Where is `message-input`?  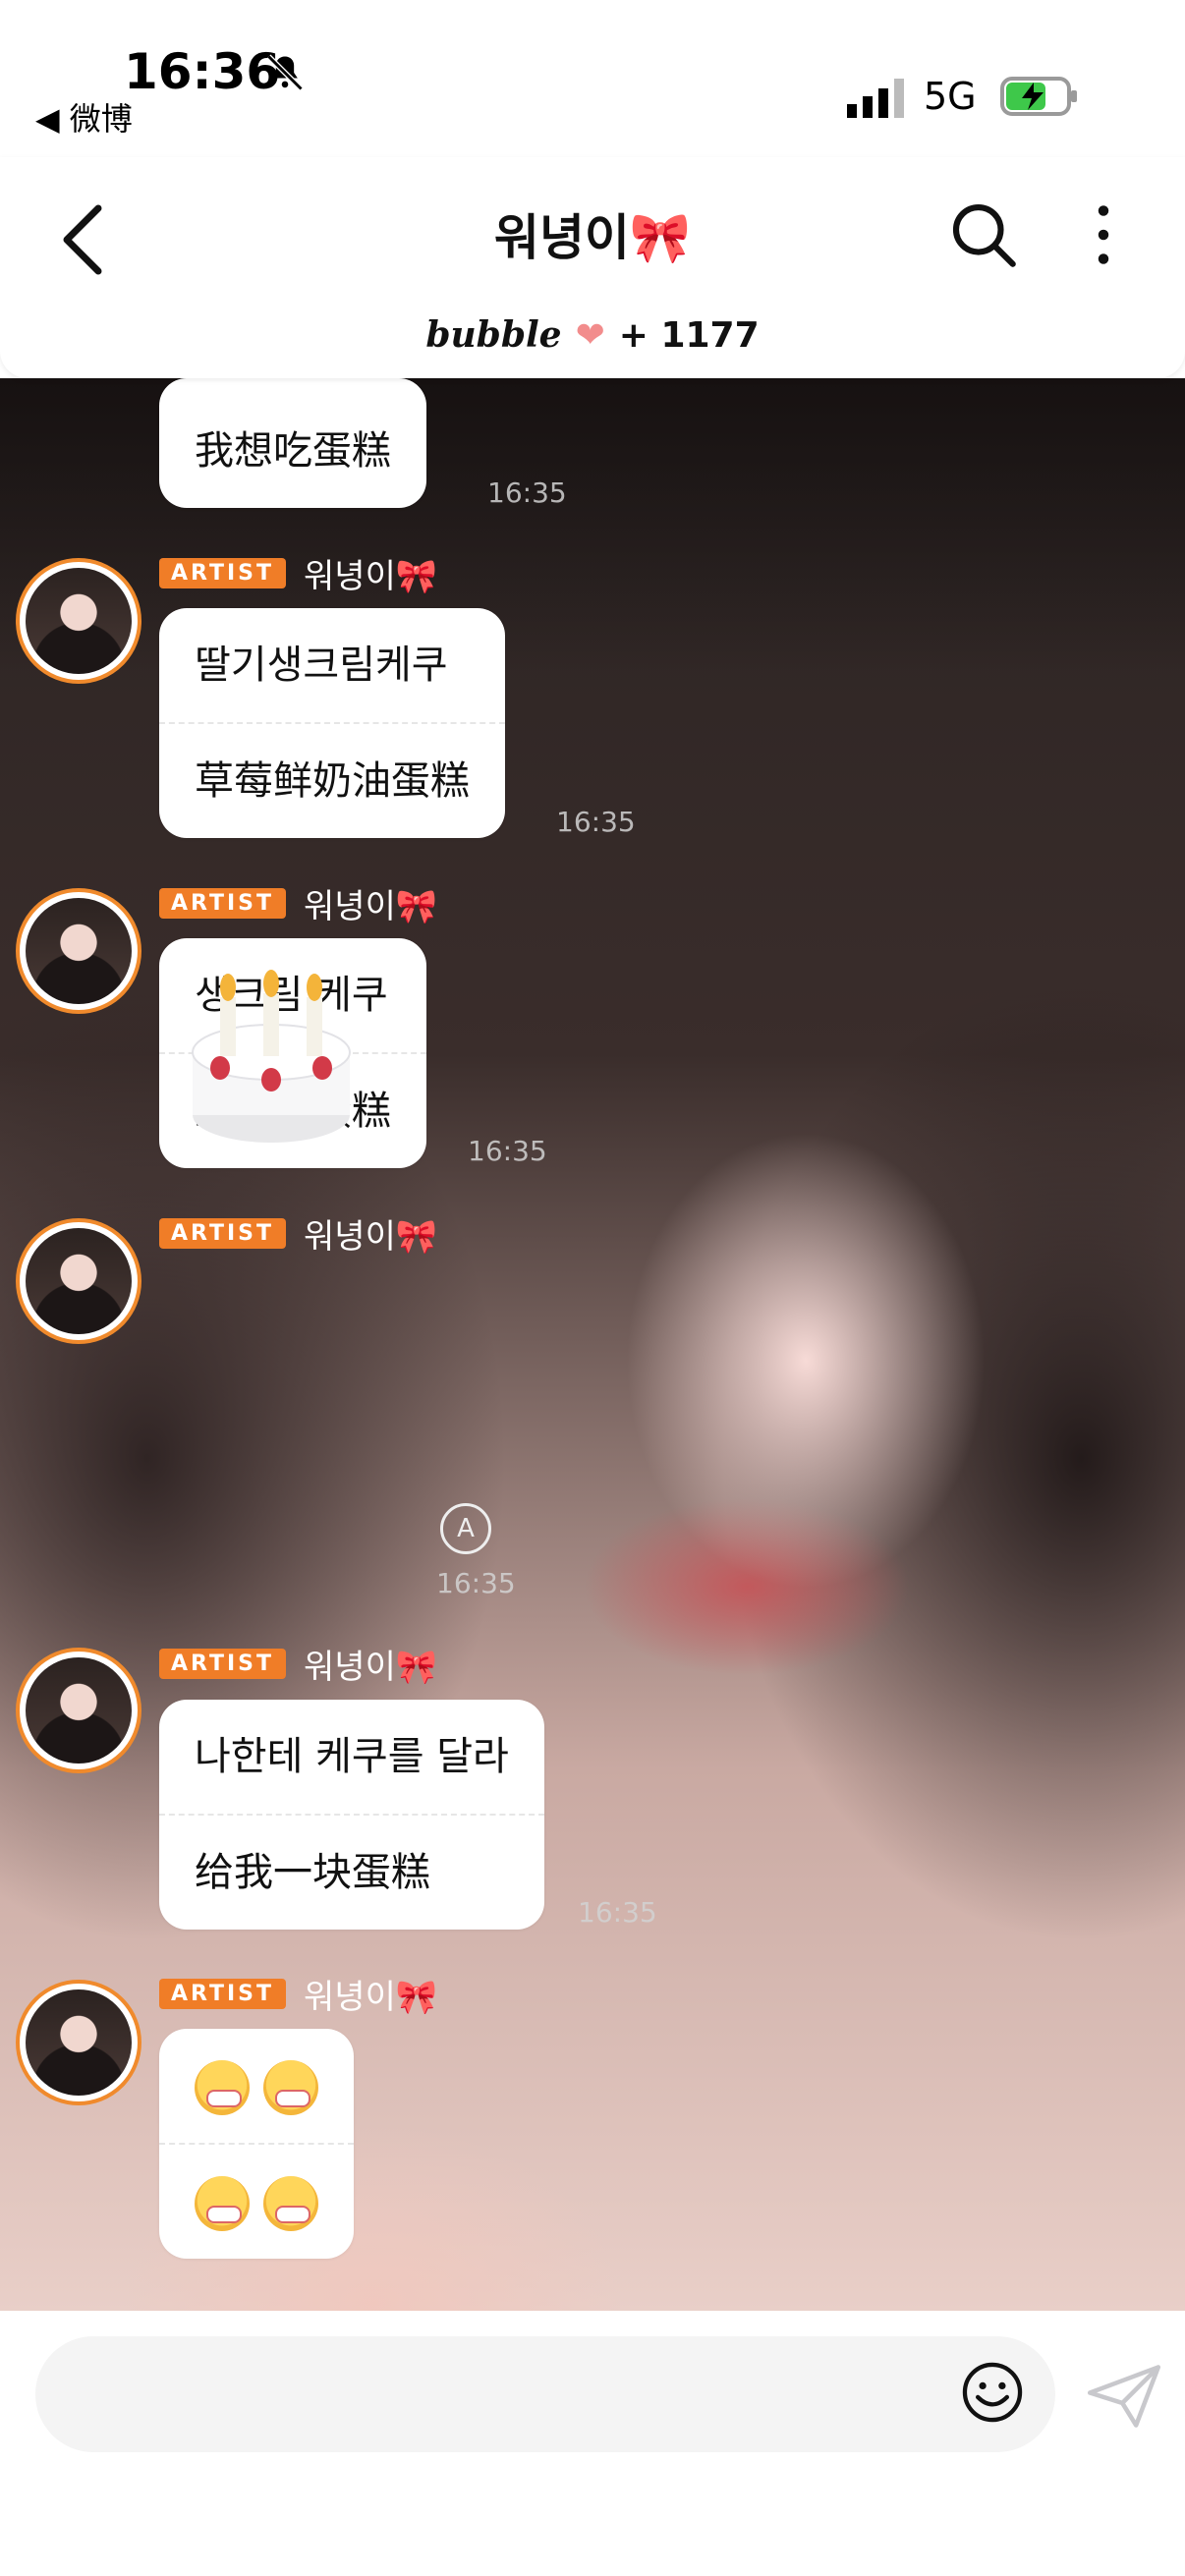
message-input is located at coordinates (545, 2394).